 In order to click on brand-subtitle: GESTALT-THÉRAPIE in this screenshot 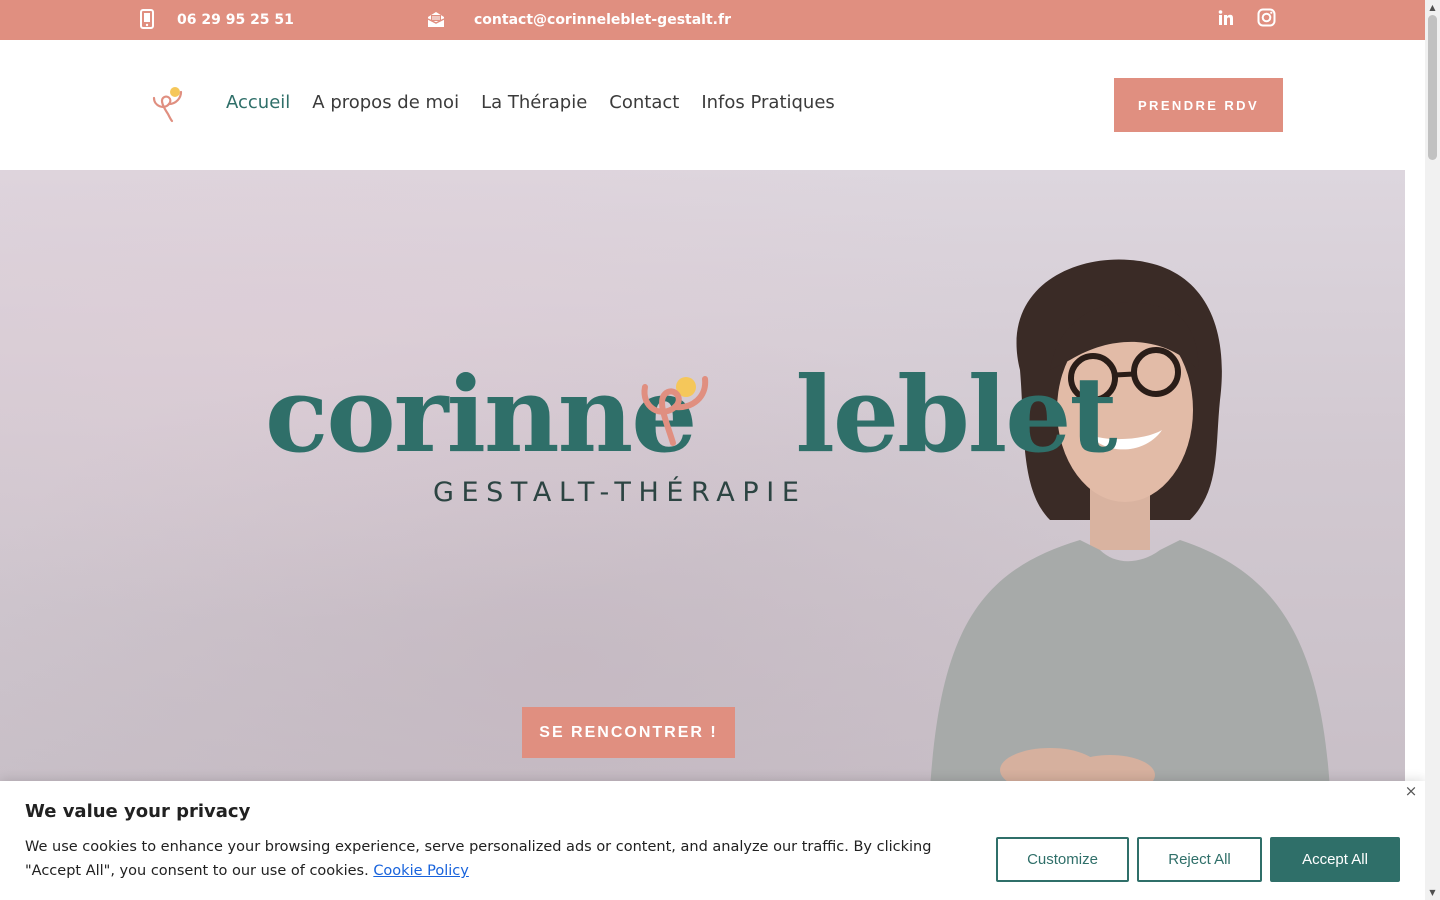, I will do `click(620, 492)`.